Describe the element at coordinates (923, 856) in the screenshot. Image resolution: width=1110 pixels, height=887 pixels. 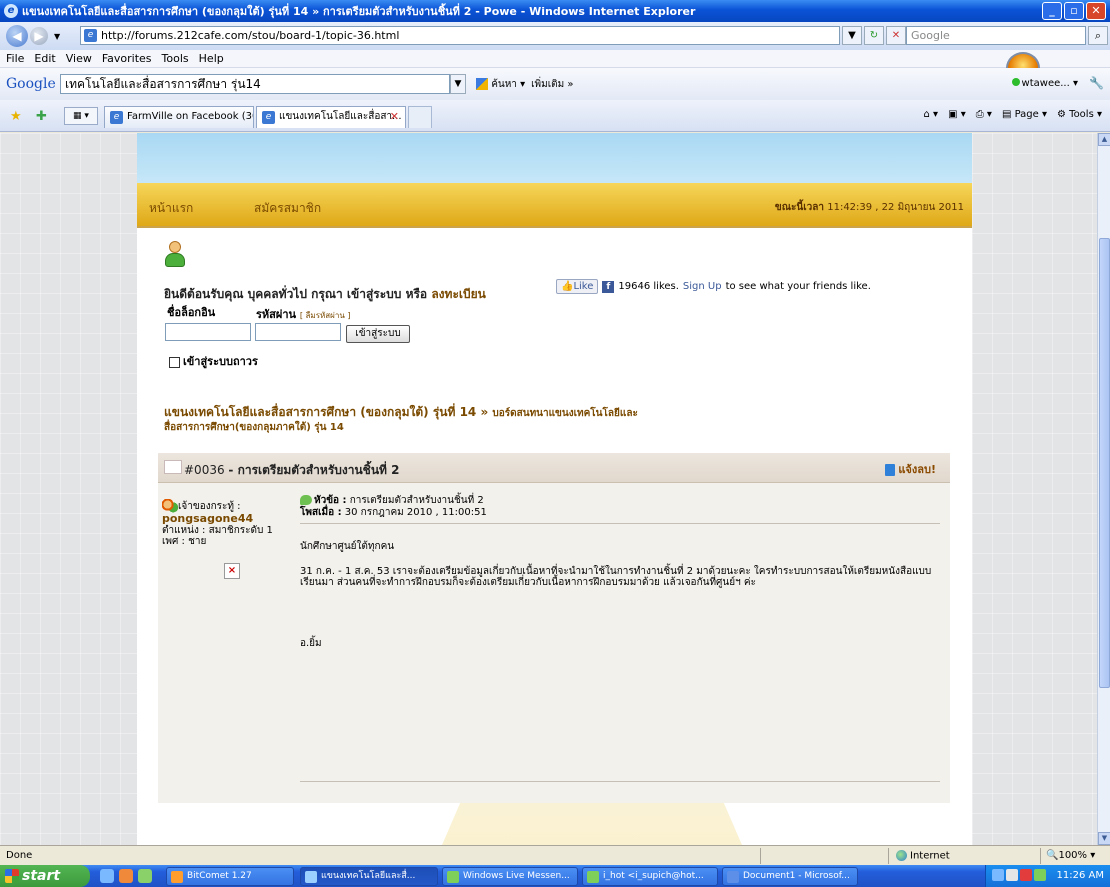
I see `security-zone: Internet` at that location.